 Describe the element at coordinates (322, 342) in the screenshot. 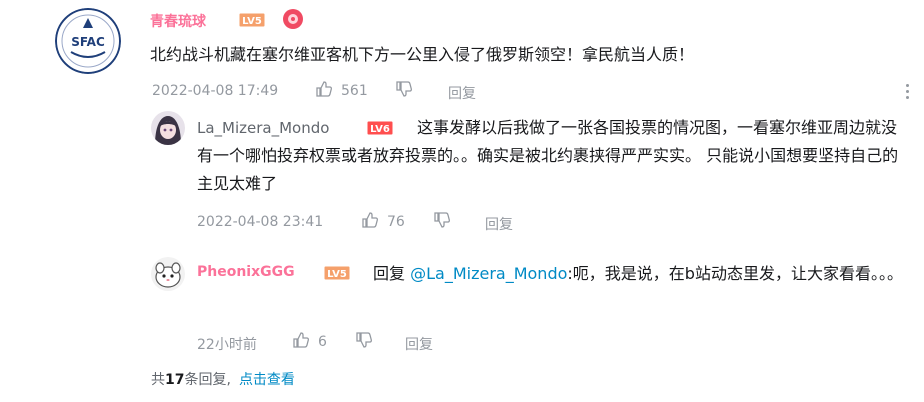

I see `like-count: 6` at that location.